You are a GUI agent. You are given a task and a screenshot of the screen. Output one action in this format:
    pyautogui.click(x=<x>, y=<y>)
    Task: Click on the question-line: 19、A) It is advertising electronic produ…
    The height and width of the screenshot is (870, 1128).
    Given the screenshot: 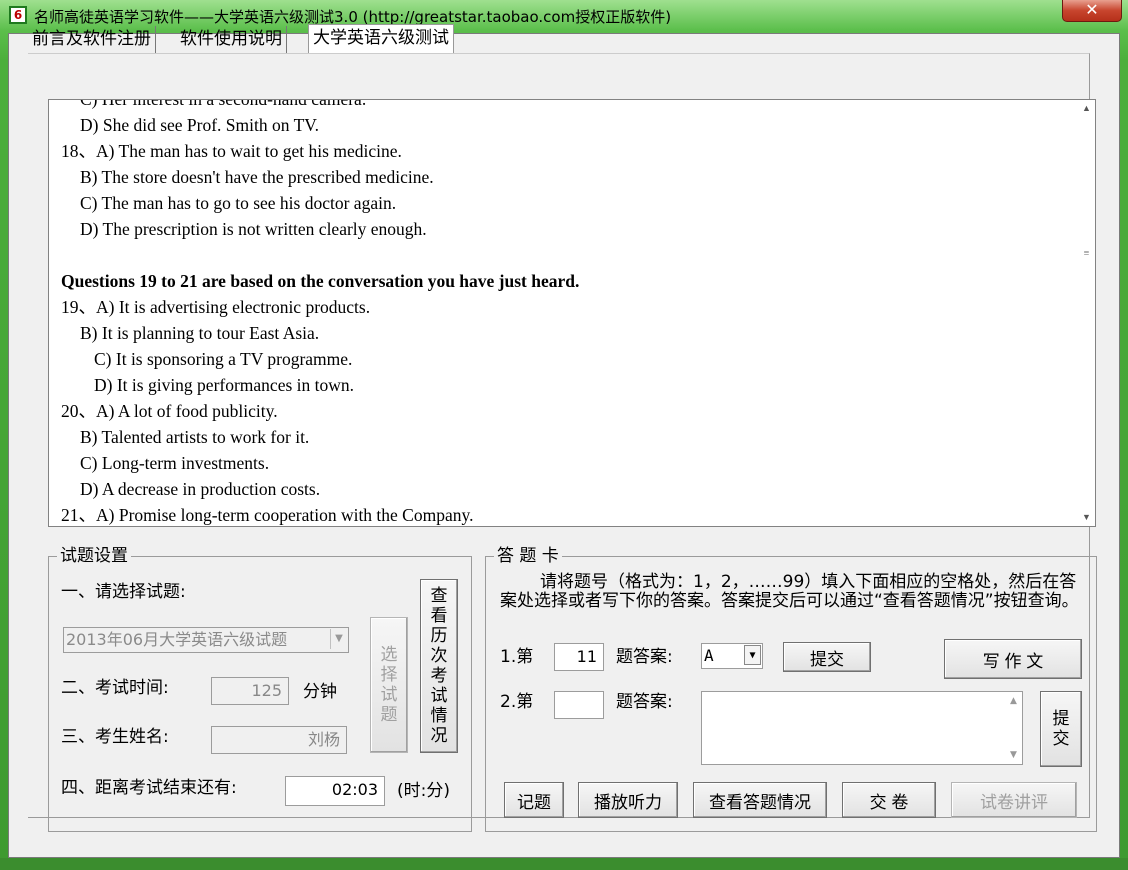 What is the action you would take?
    pyautogui.click(x=216, y=307)
    